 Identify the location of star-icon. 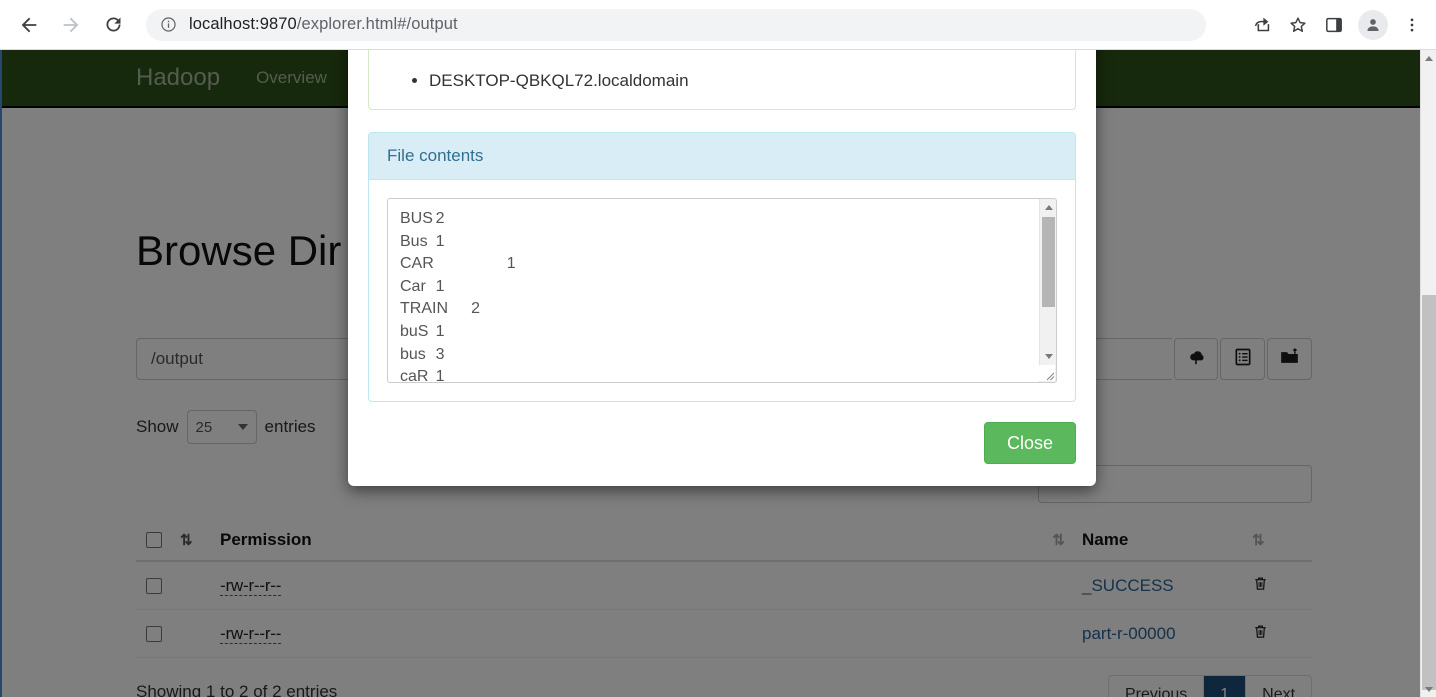
(1298, 25).